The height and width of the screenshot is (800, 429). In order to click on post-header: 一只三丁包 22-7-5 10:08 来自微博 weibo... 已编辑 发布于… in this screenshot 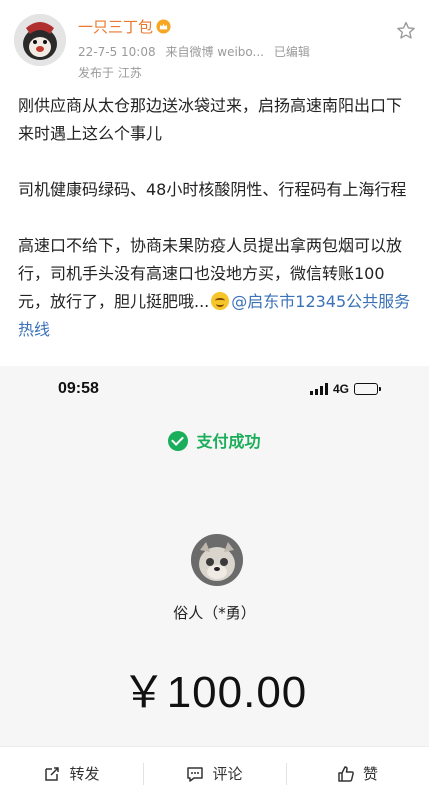, I will do `click(214, 46)`.